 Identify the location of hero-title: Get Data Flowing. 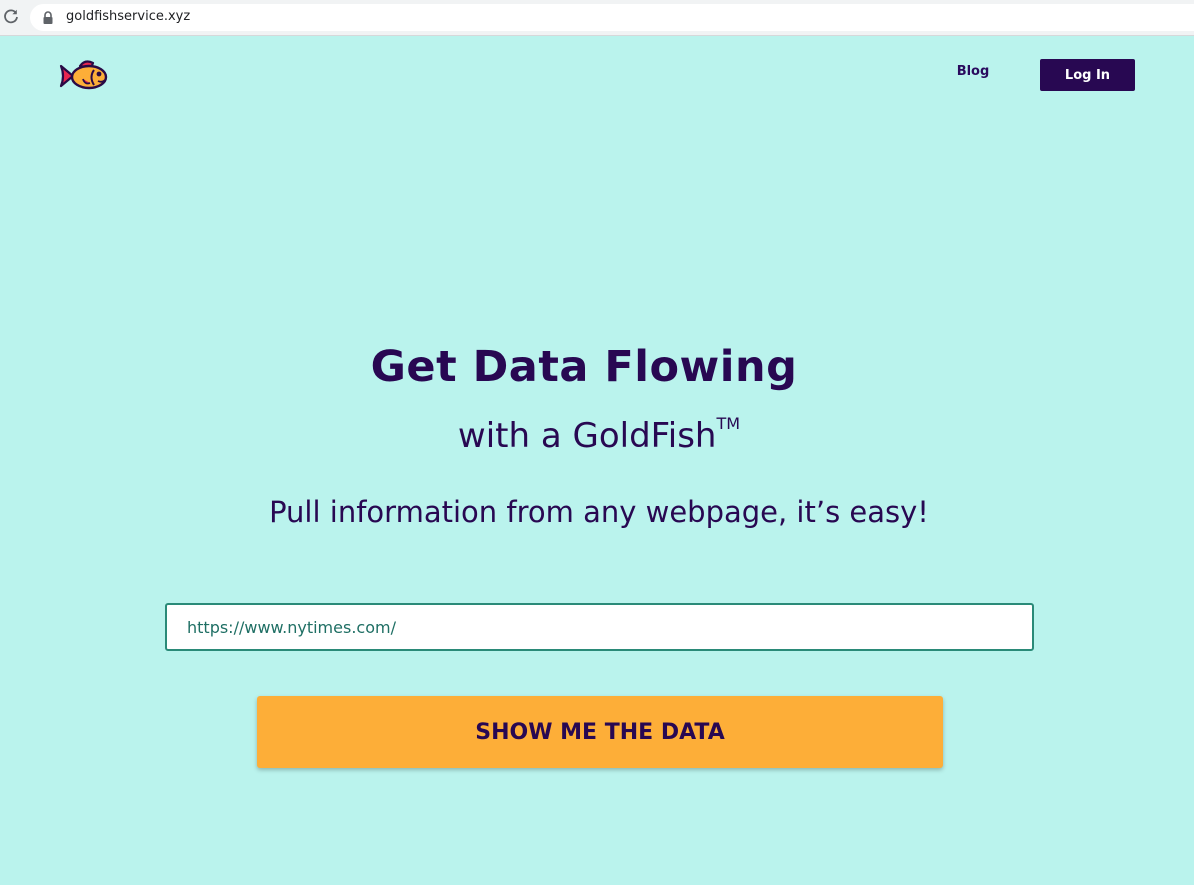
(584, 367).